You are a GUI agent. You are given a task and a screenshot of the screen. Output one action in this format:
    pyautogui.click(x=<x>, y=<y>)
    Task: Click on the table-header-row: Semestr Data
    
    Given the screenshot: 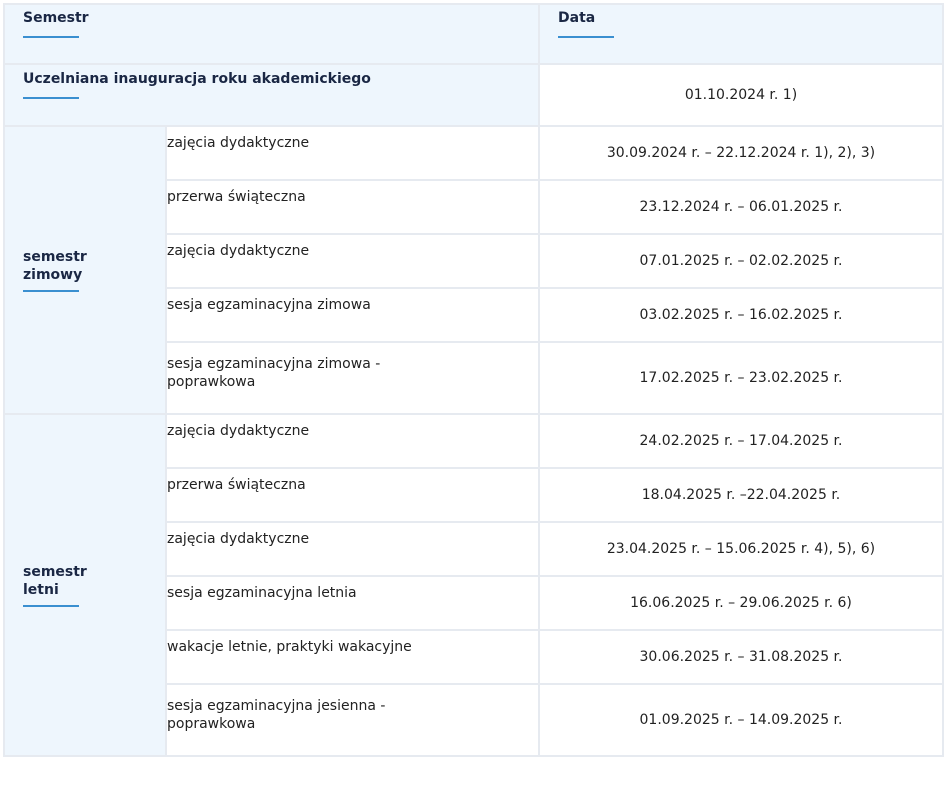 What is the action you would take?
    pyautogui.click(x=473, y=34)
    